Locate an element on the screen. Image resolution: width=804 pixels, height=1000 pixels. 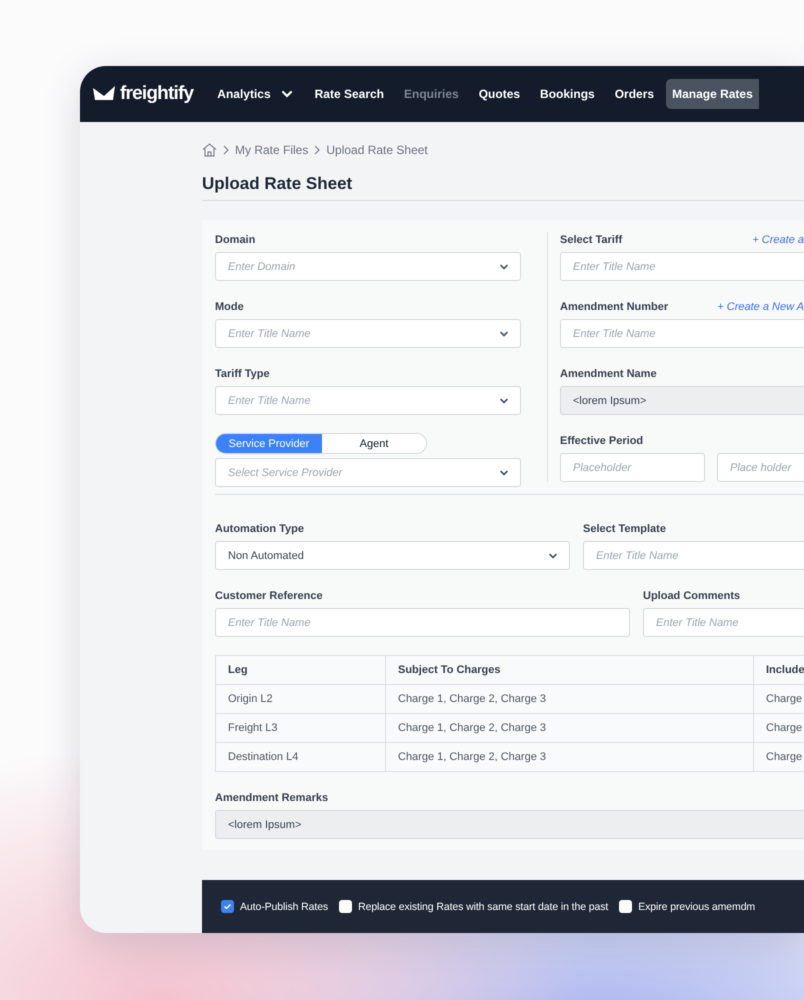
checkbox-label: Replace existing Rates with same start date in the past is located at coordinates (483, 906).